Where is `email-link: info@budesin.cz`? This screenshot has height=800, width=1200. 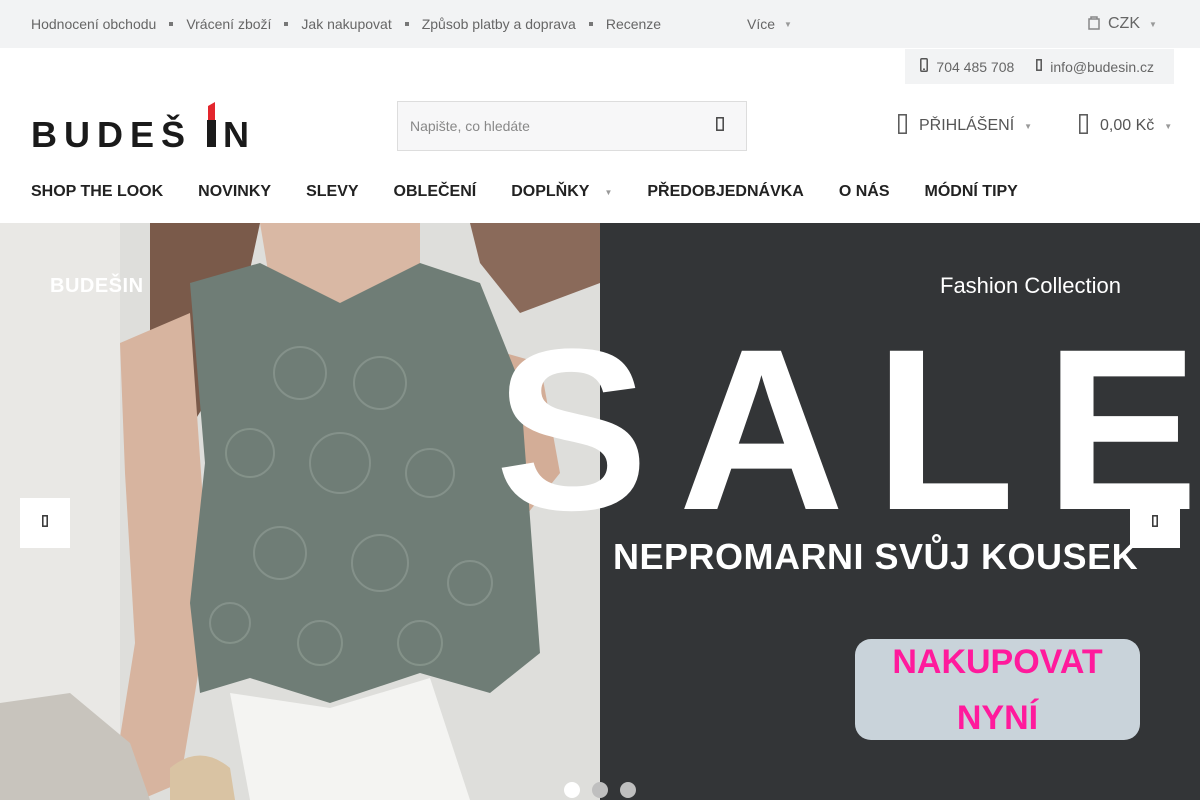
email-link: info@budesin.cz is located at coordinates (1095, 67).